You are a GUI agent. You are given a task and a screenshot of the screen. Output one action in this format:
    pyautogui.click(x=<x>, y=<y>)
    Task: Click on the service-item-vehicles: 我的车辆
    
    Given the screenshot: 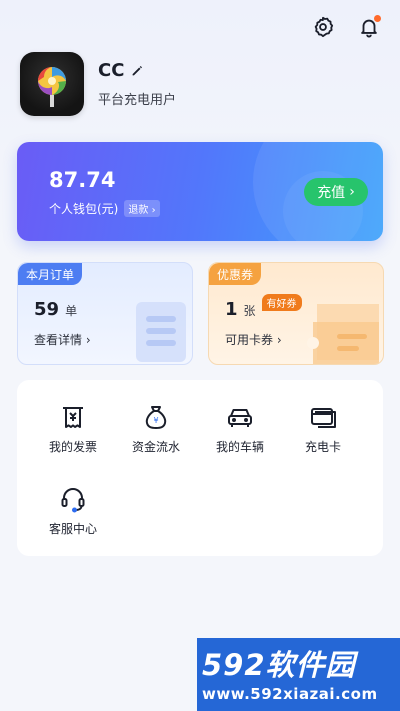 What is the action you would take?
    pyautogui.click(x=240, y=428)
    